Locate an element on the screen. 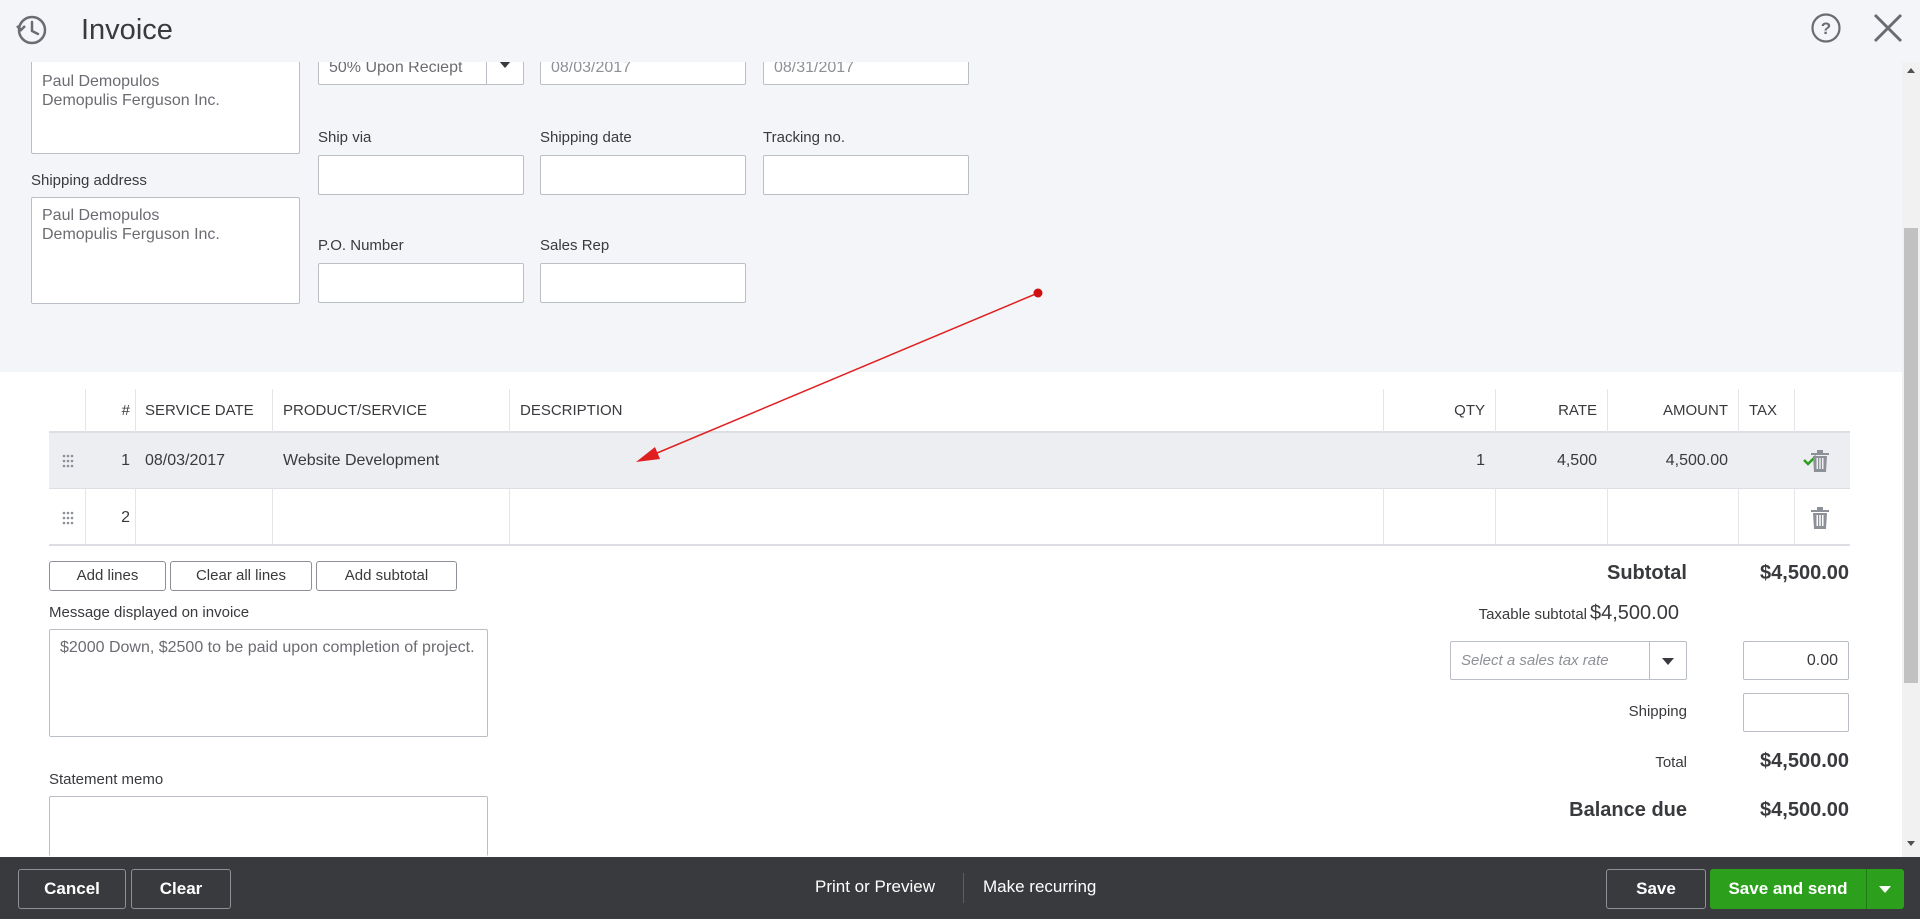 The image size is (1920, 919). recent-transactions-icon is located at coordinates (32, 30).